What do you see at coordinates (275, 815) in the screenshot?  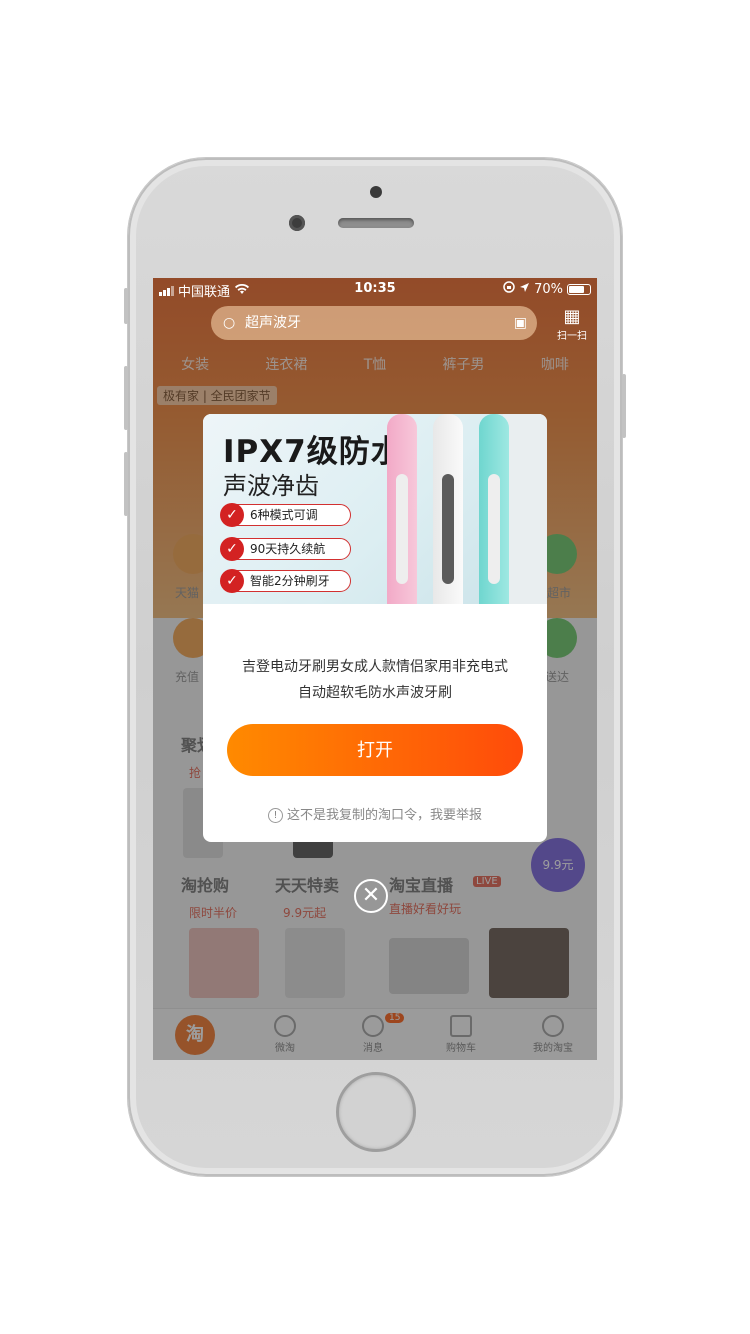 I see `exclamation-icon: !` at bounding box center [275, 815].